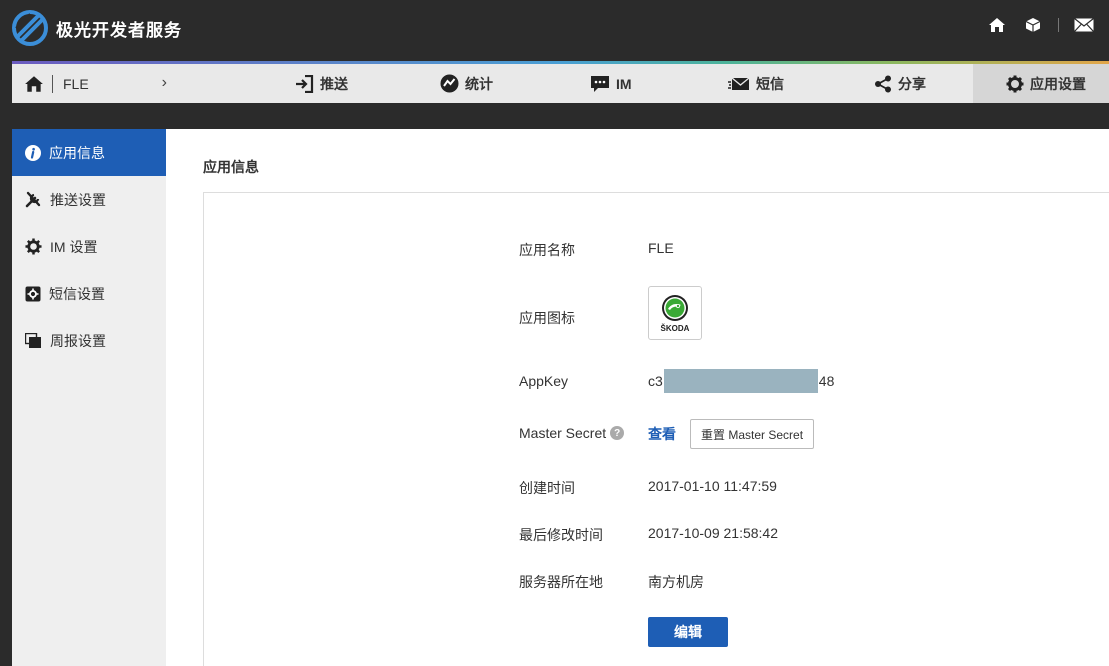  Describe the element at coordinates (544, 381) in the screenshot. I see `field-label-appkey: AppKey` at that location.